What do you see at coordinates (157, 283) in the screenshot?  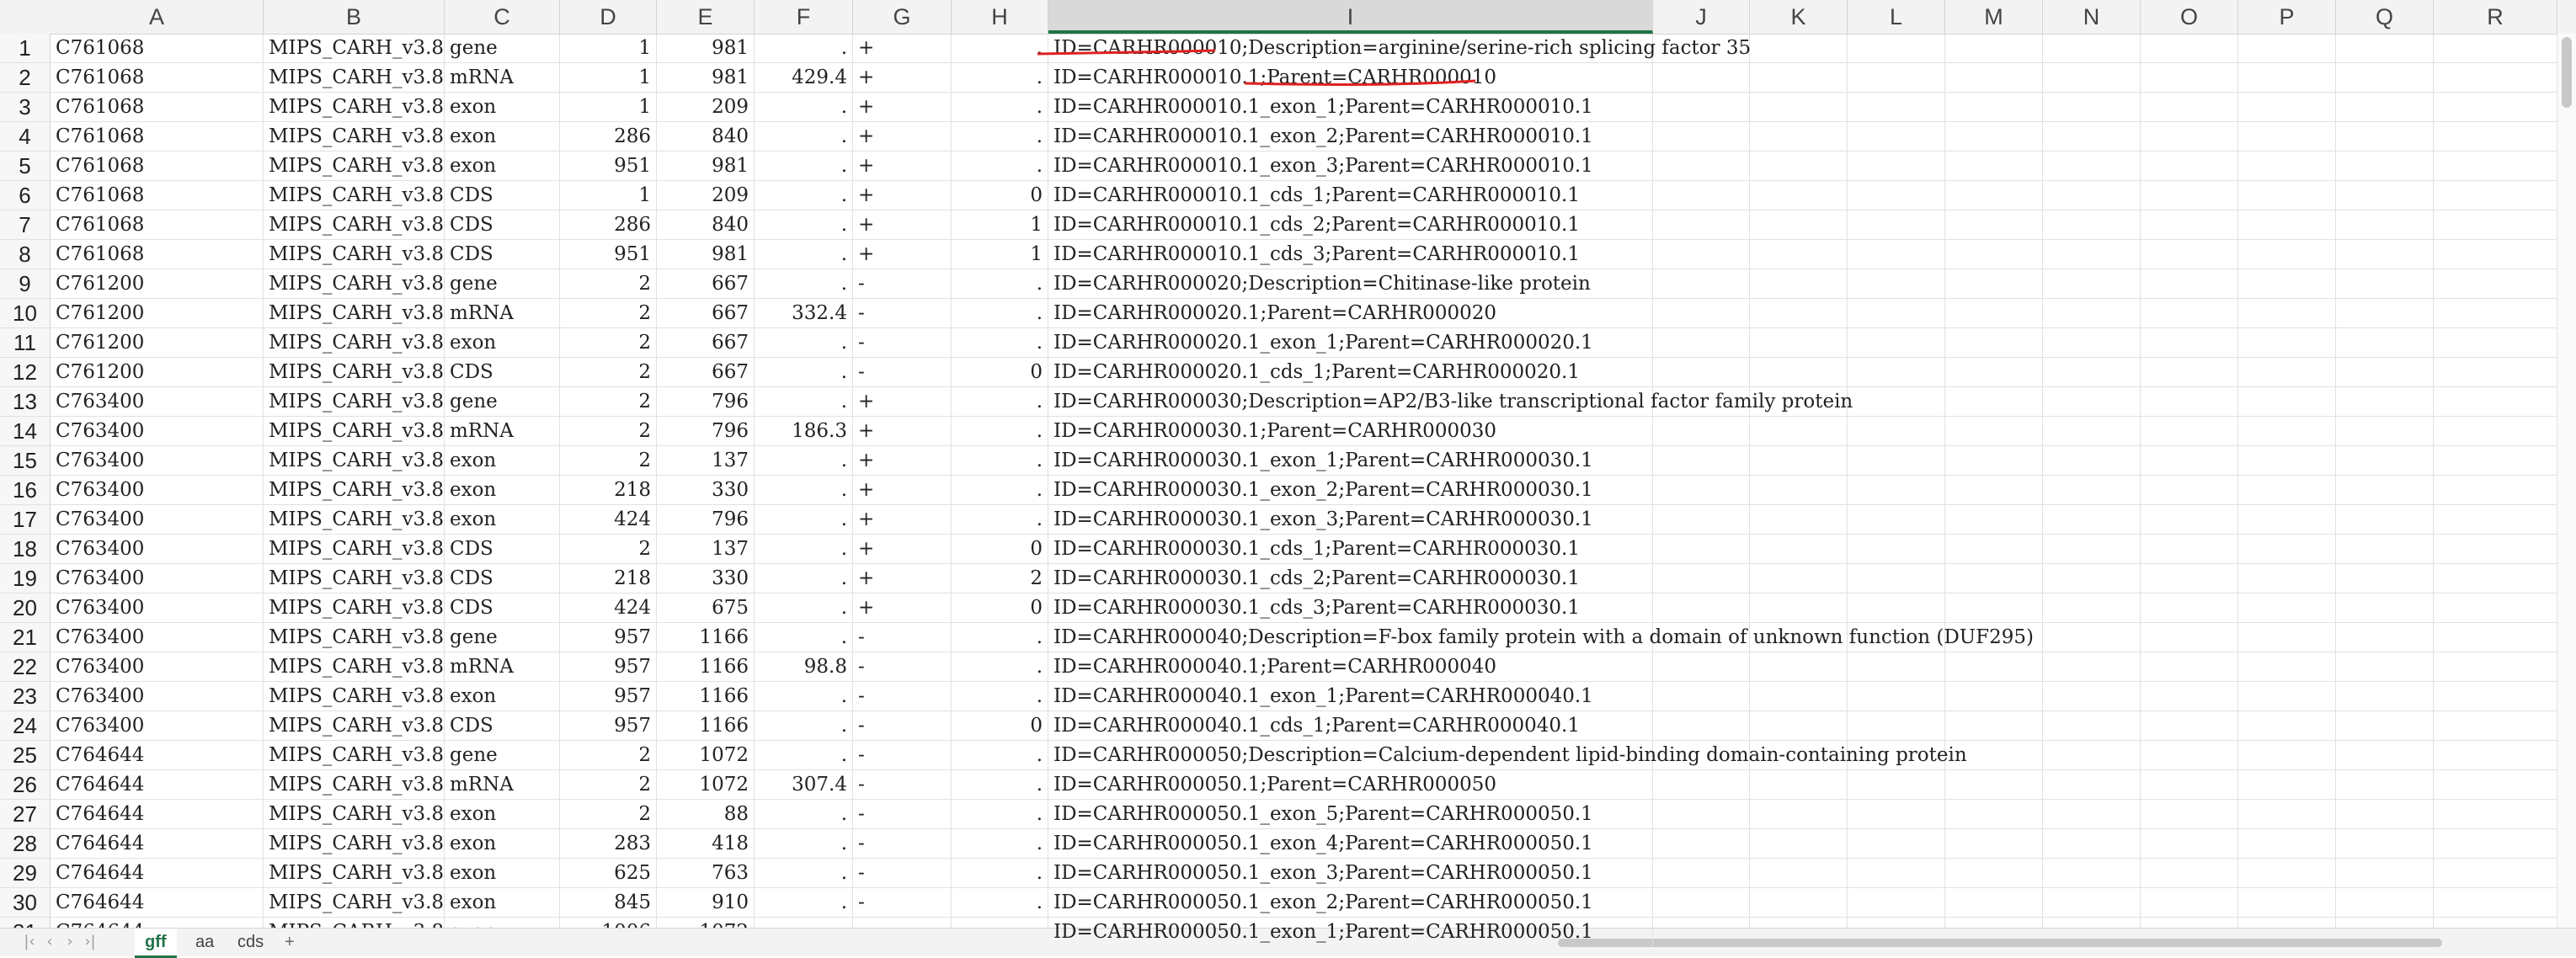 I see `cell-a: C761200` at bounding box center [157, 283].